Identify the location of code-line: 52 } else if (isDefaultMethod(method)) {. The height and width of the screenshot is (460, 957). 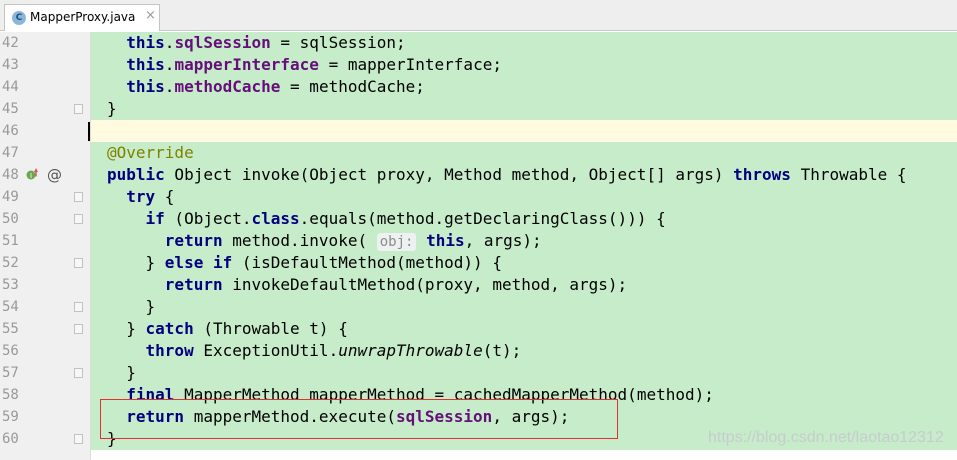
(478, 263).